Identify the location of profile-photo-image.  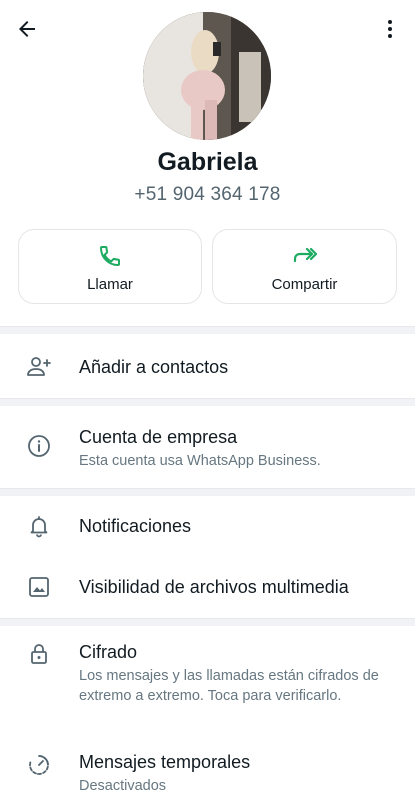
(207, 76).